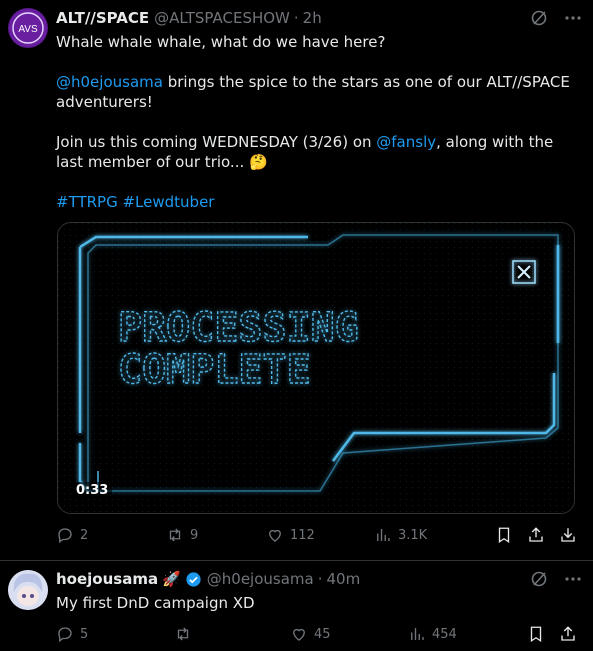 Image resolution: width=593 pixels, height=651 pixels. Describe the element at coordinates (155, 603) in the screenshot. I see `tweet-line: My first DnD campaign XD` at that location.